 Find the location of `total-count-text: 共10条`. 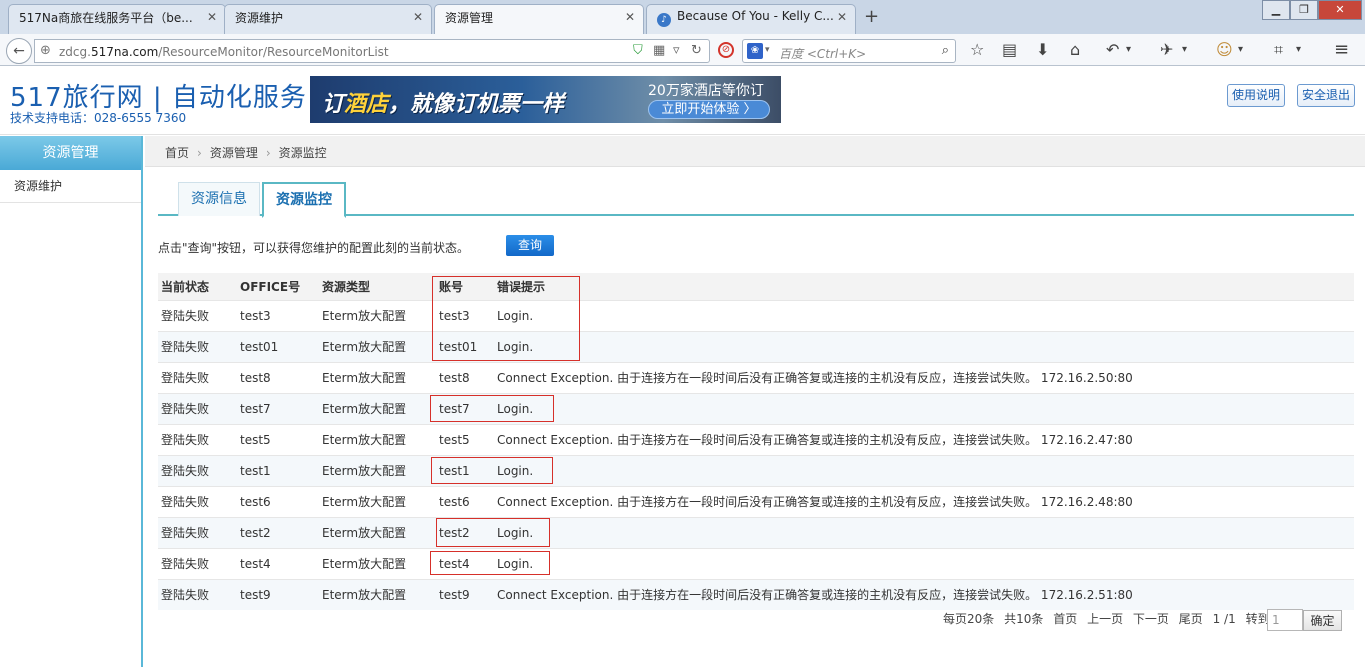

total-count-text: 共10条 is located at coordinates (1024, 619).